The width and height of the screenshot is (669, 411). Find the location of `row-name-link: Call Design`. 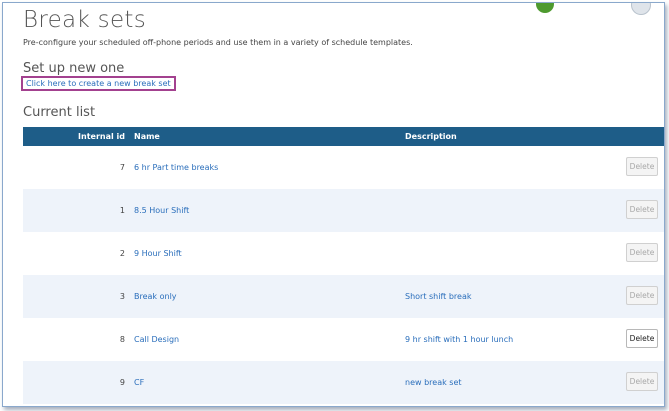

row-name-link: Call Design is located at coordinates (156, 339).